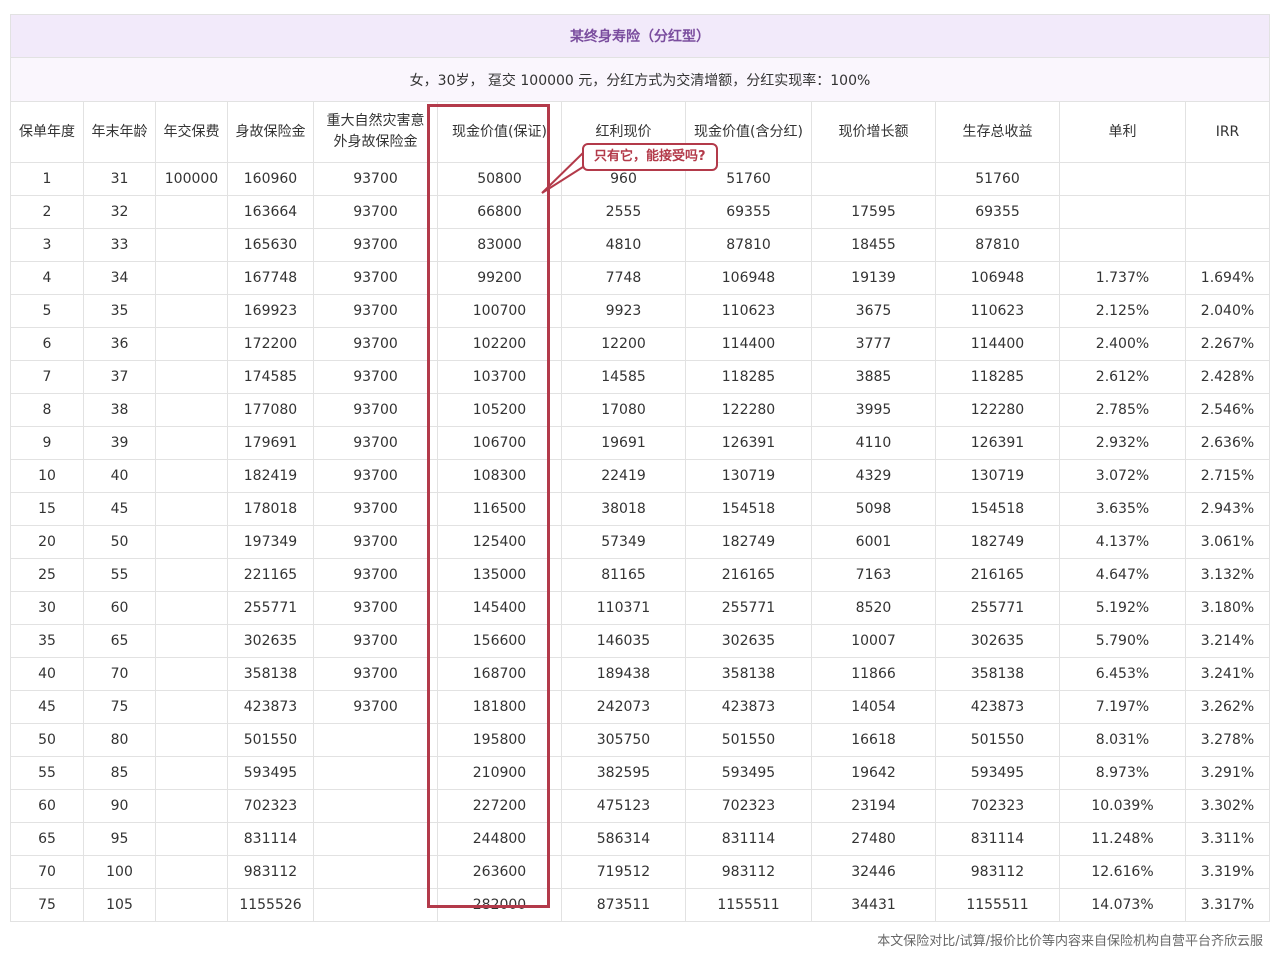 The width and height of the screenshot is (1280, 959). Describe the element at coordinates (47, 179) in the screenshot. I see `table-cell: 1` at that location.